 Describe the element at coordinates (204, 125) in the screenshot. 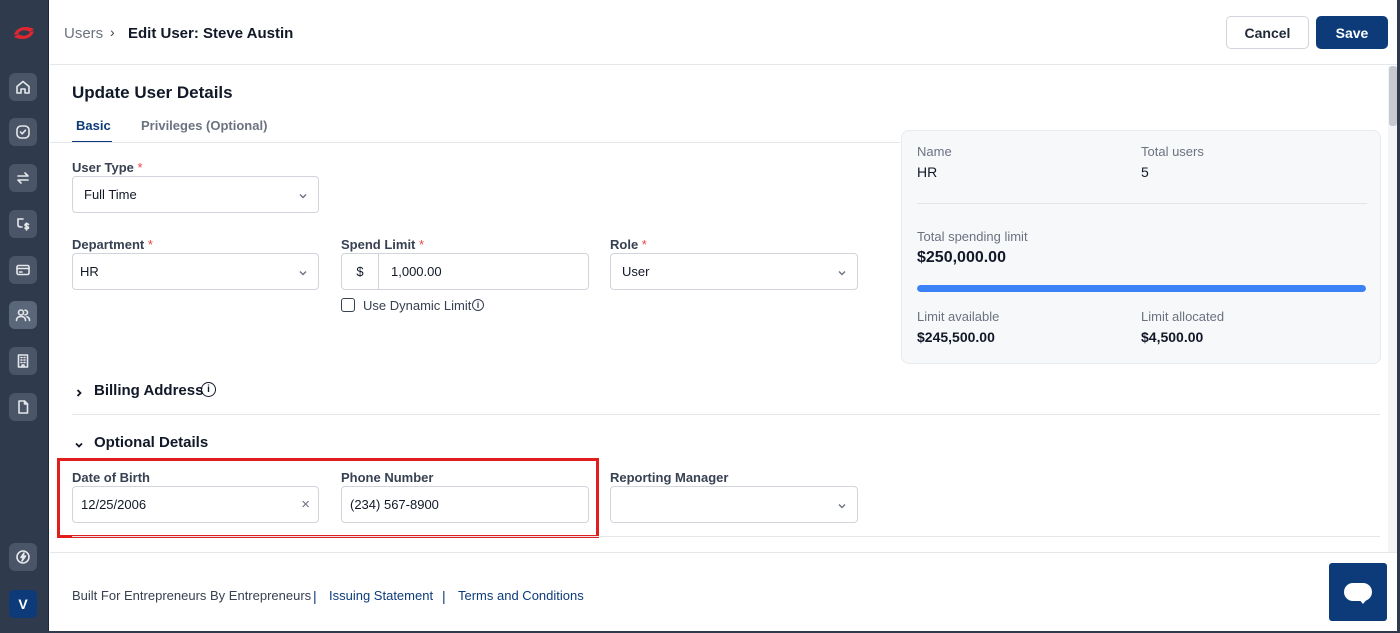

I see `tab-privileges: Privileges (Optional)` at that location.